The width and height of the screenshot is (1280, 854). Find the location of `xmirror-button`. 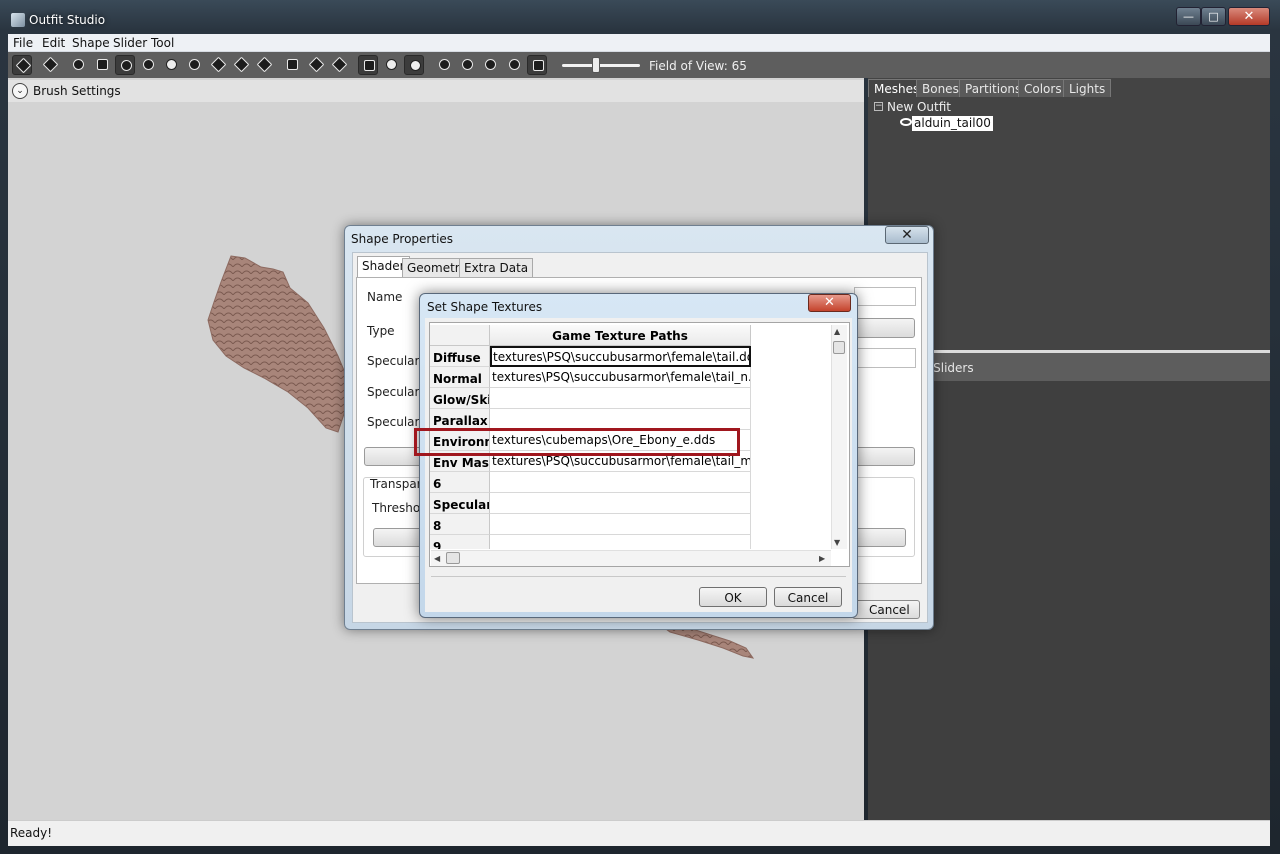

xmirror-button is located at coordinates (368, 65).